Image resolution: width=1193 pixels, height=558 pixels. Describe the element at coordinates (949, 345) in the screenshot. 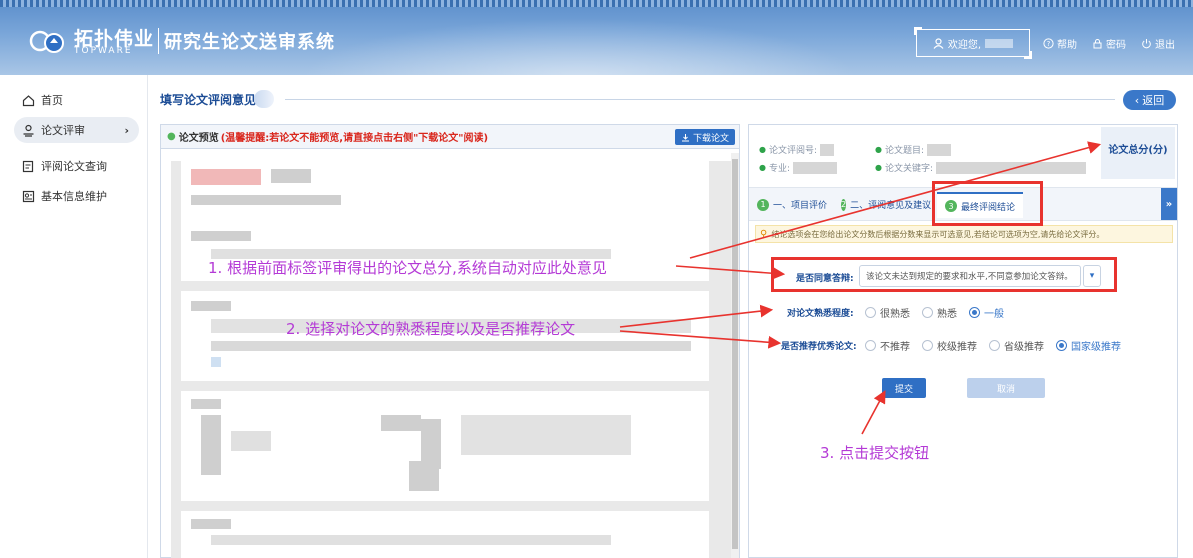

I see `recommend-option: 校级推荐` at that location.